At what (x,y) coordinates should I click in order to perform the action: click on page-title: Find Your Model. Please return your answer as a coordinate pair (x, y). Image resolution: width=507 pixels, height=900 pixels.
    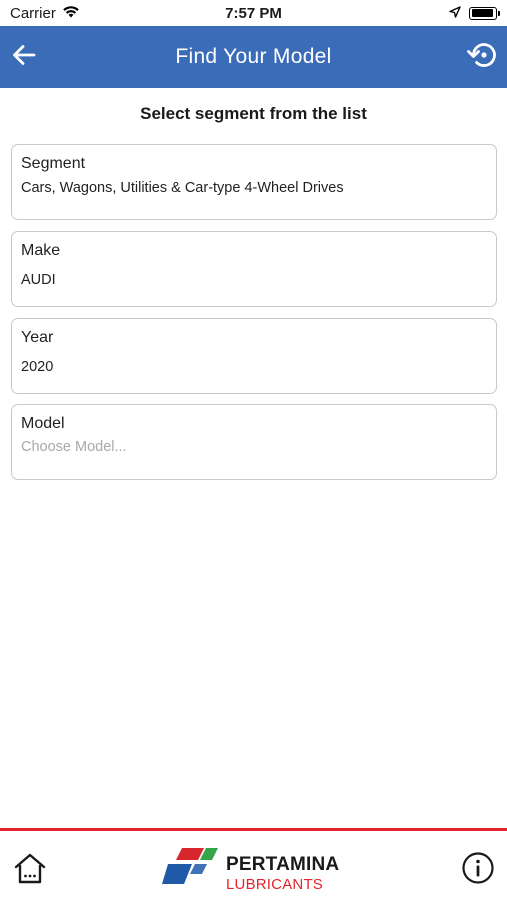
    Looking at the image, I should click on (253, 56).